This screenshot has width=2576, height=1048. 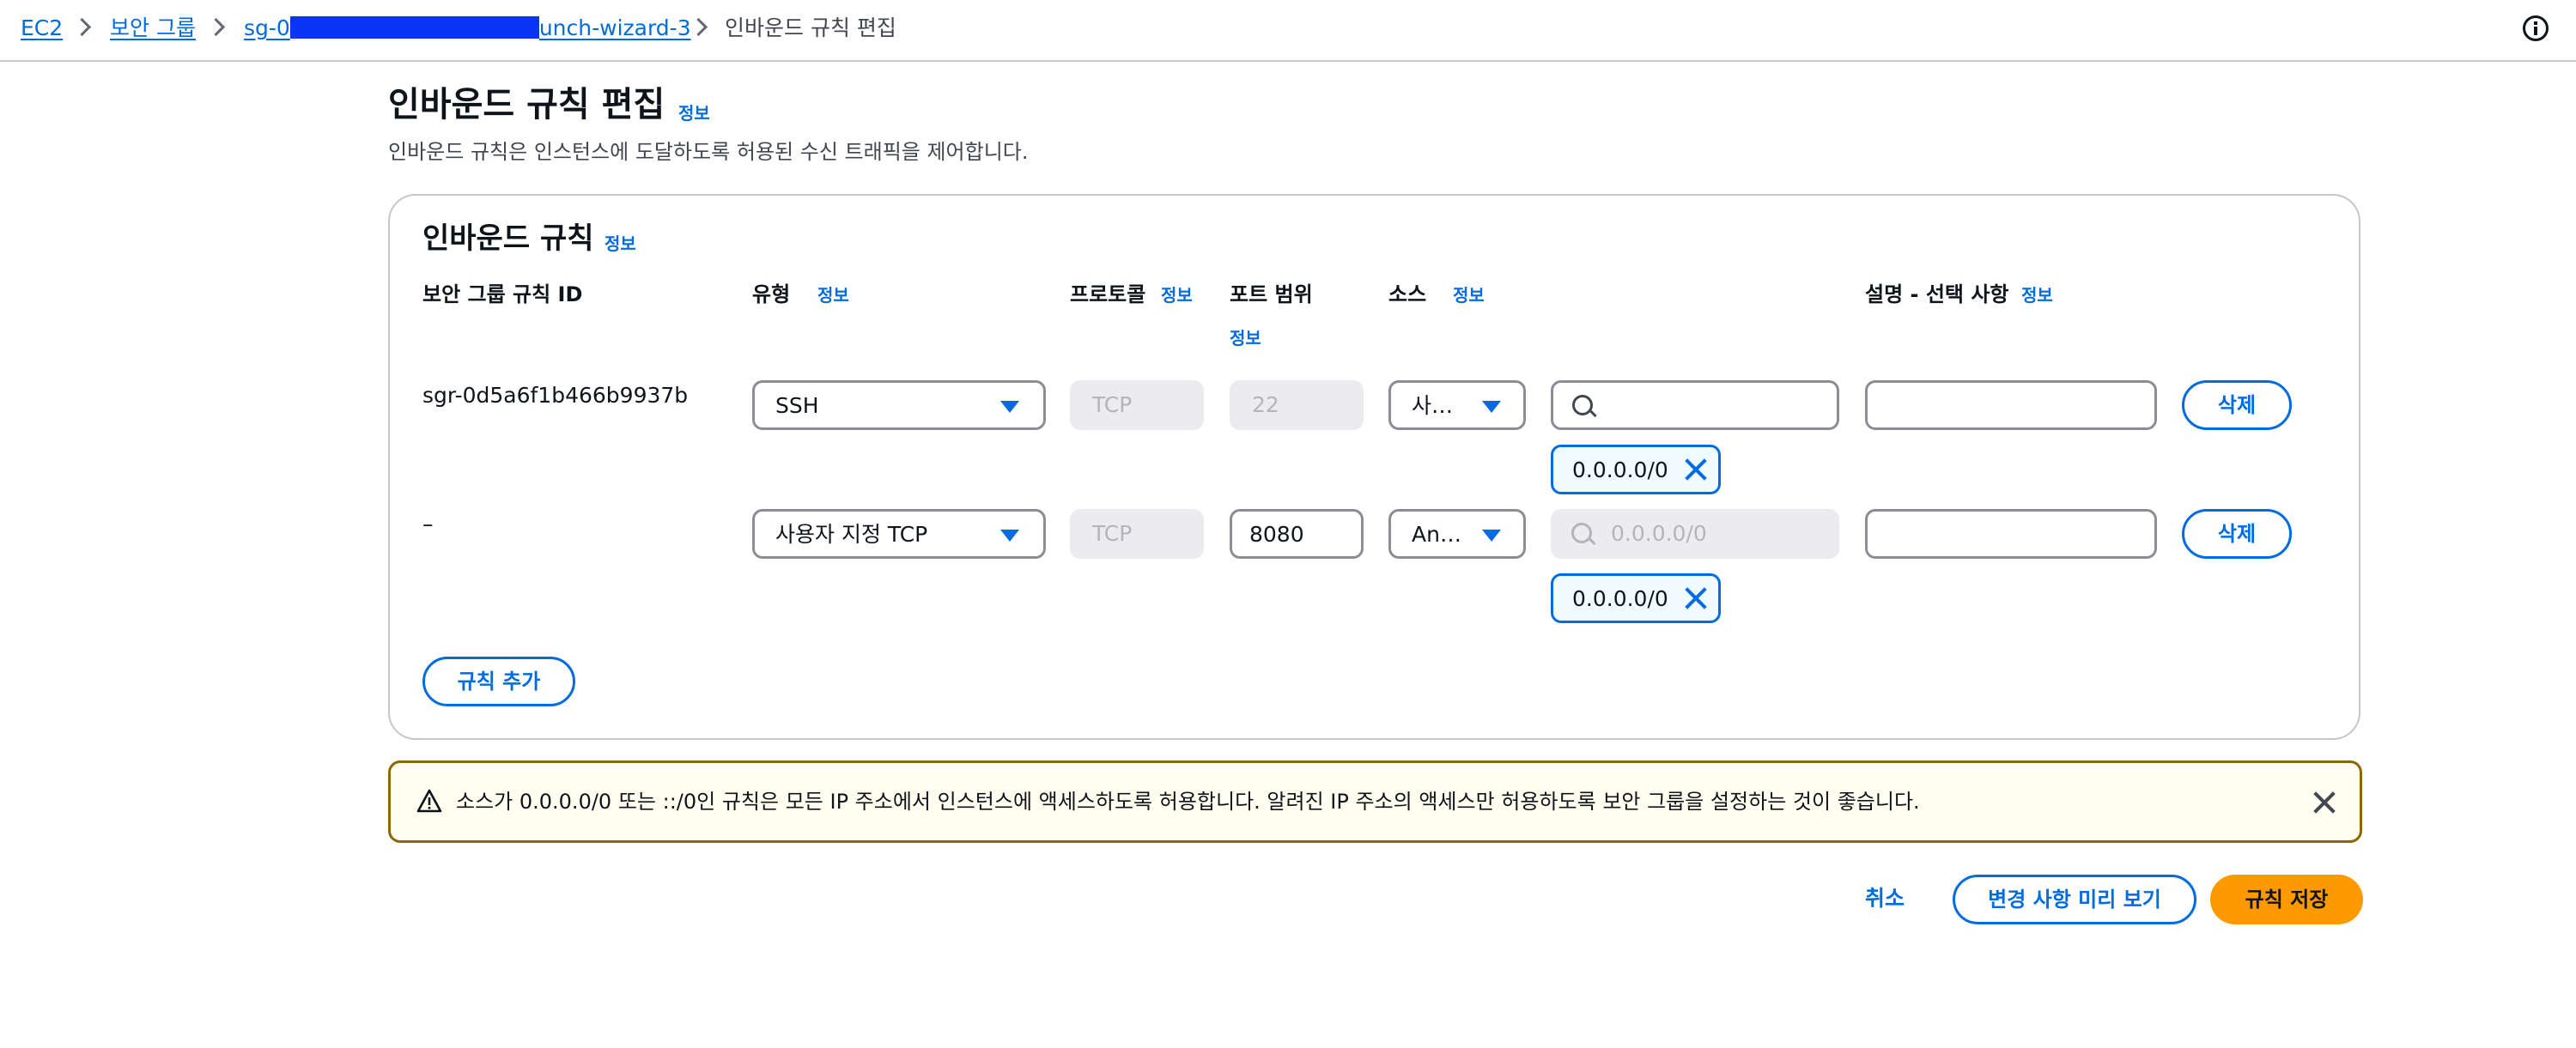 I want to click on port-range-field: 22, so click(x=1297, y=405).